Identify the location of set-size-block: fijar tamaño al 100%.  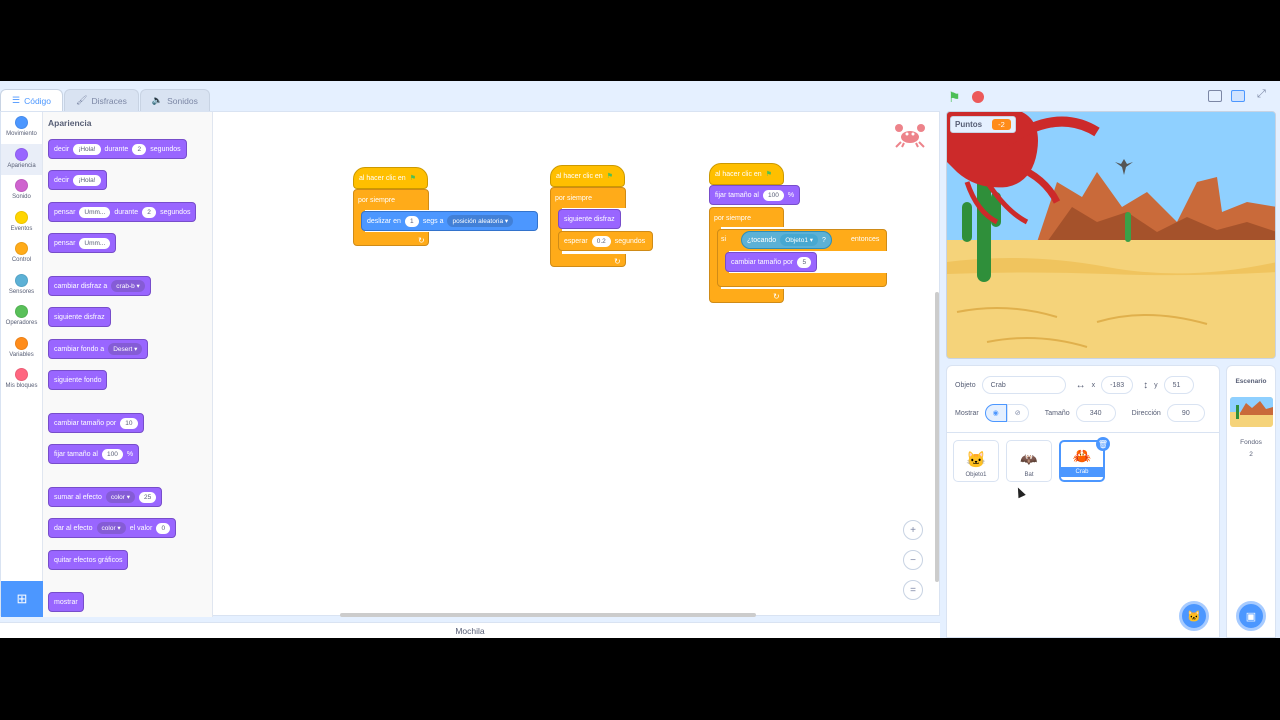
(755, 195).